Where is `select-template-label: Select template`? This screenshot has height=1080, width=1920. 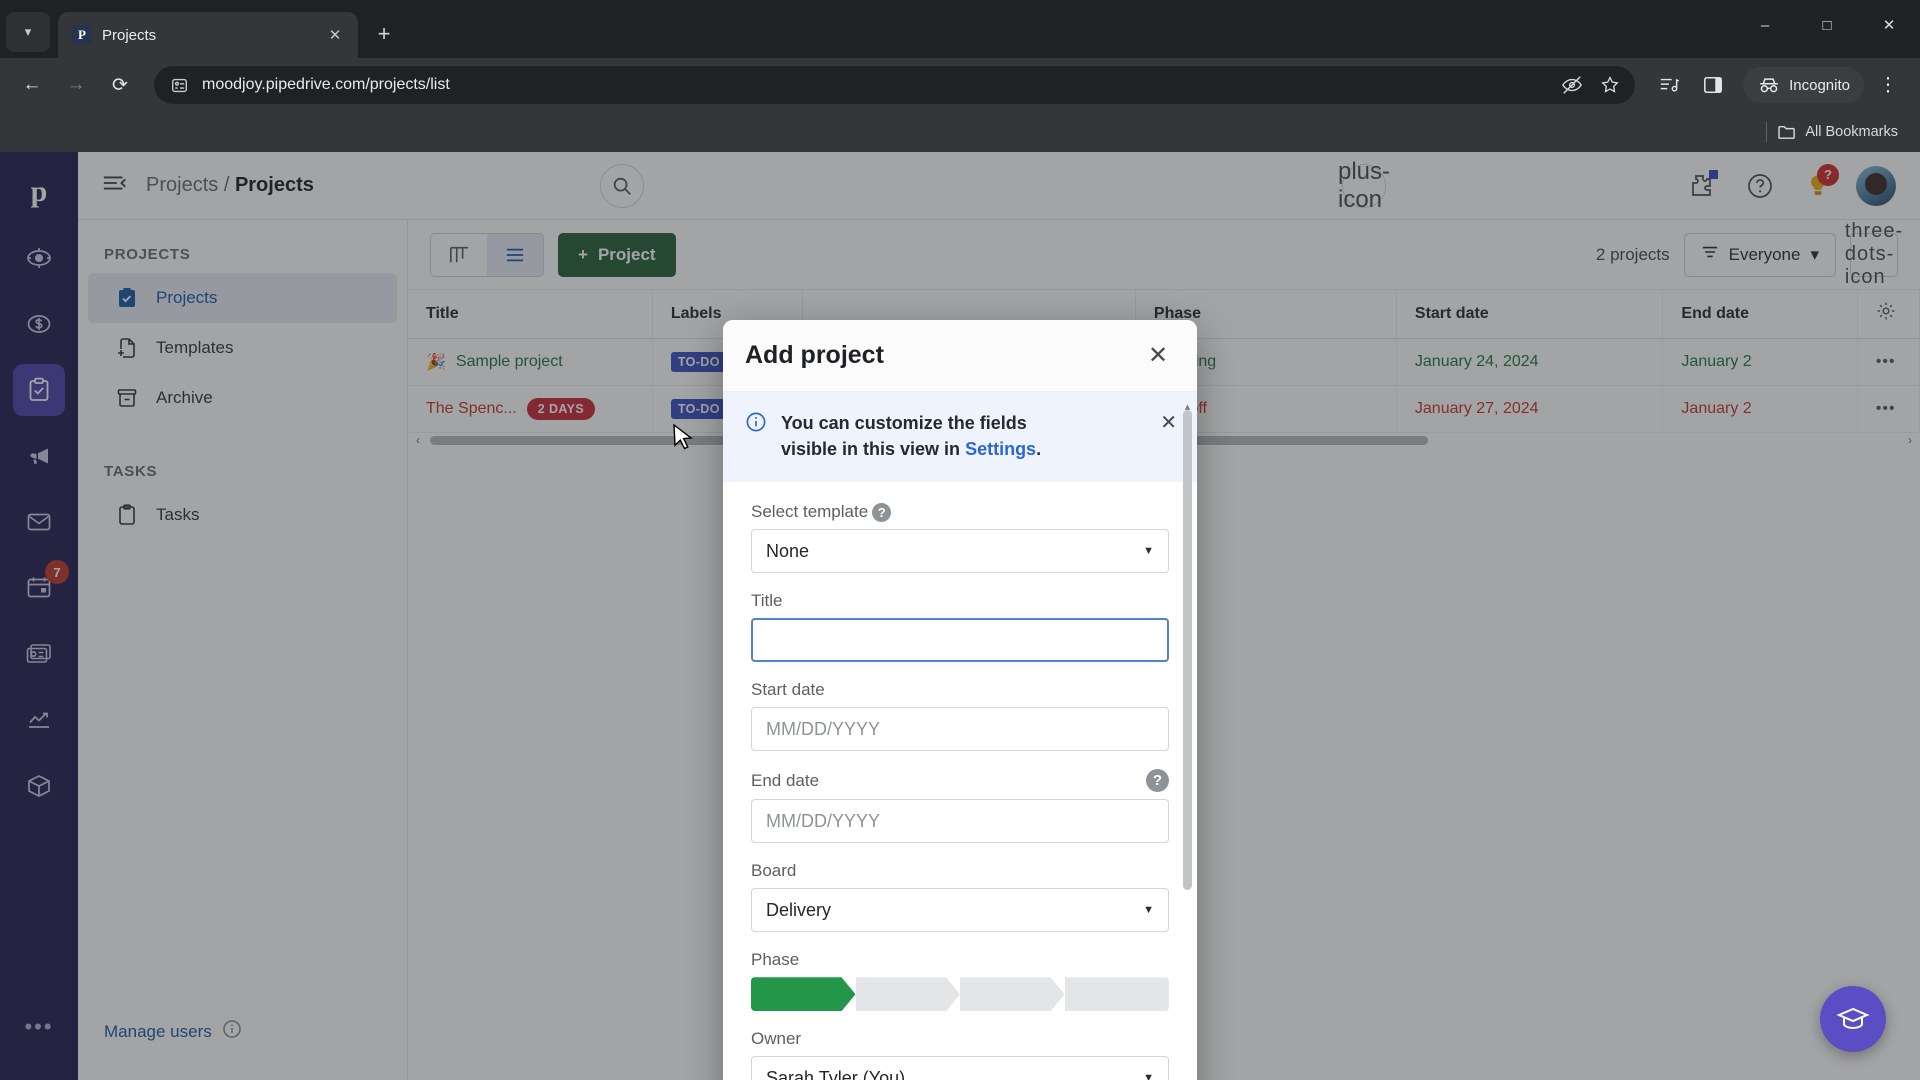 select-template-label: Select template is located at coordinates (810, 512).